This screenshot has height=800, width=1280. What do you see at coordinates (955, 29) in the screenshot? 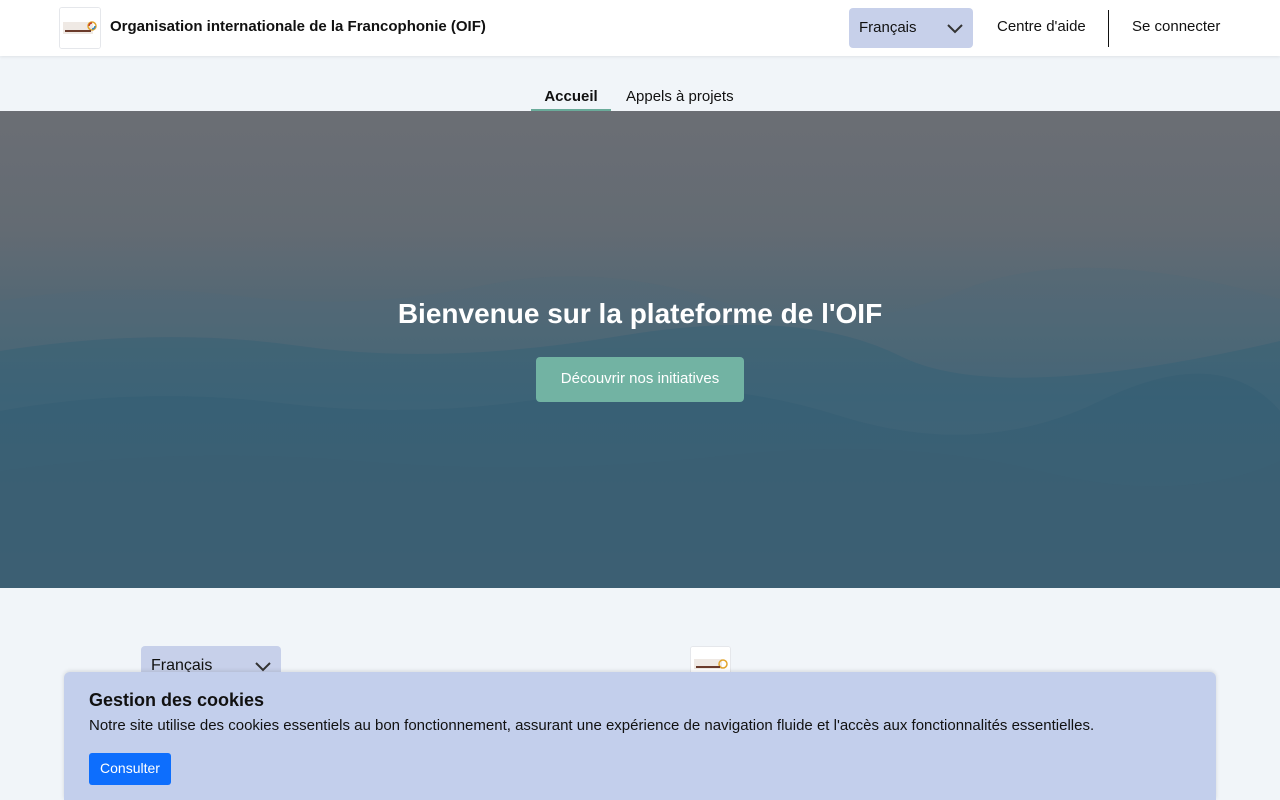
I see `chevron-down-icon` at bounding box center [955, 29].